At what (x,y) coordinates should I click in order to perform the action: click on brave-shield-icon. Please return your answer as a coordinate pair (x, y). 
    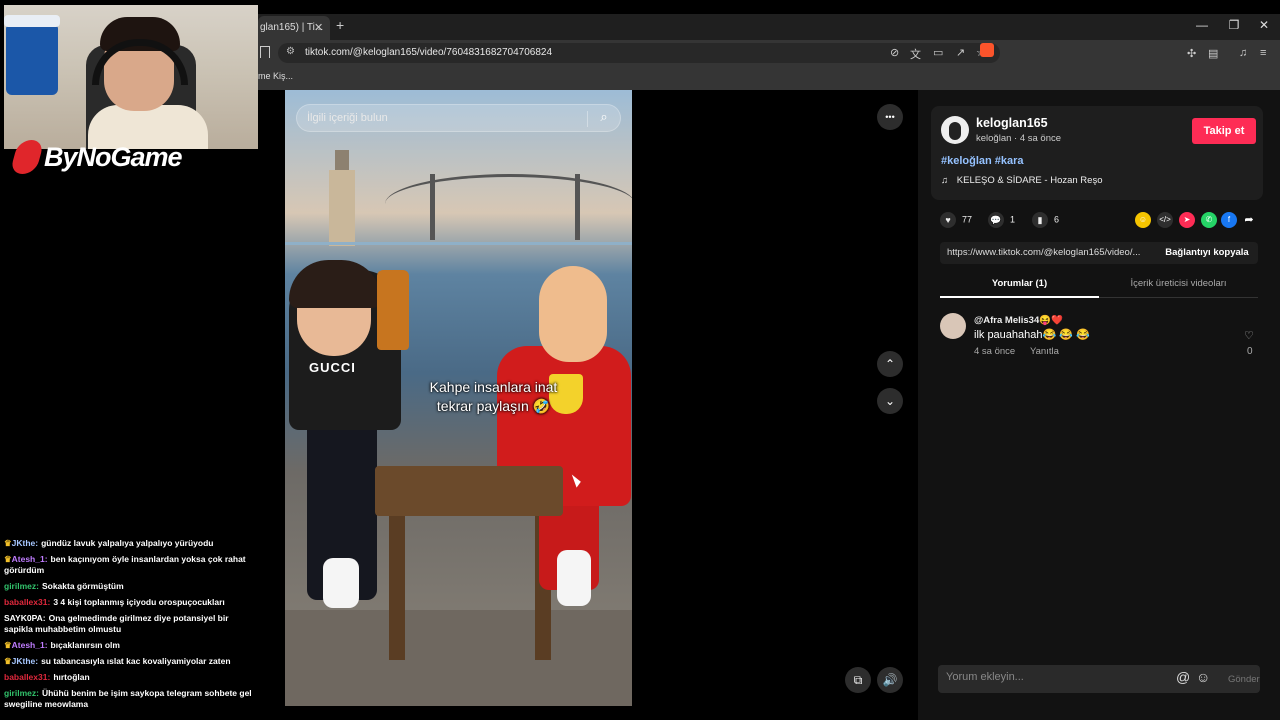
    Looking at the image, I should click on (987, 50).